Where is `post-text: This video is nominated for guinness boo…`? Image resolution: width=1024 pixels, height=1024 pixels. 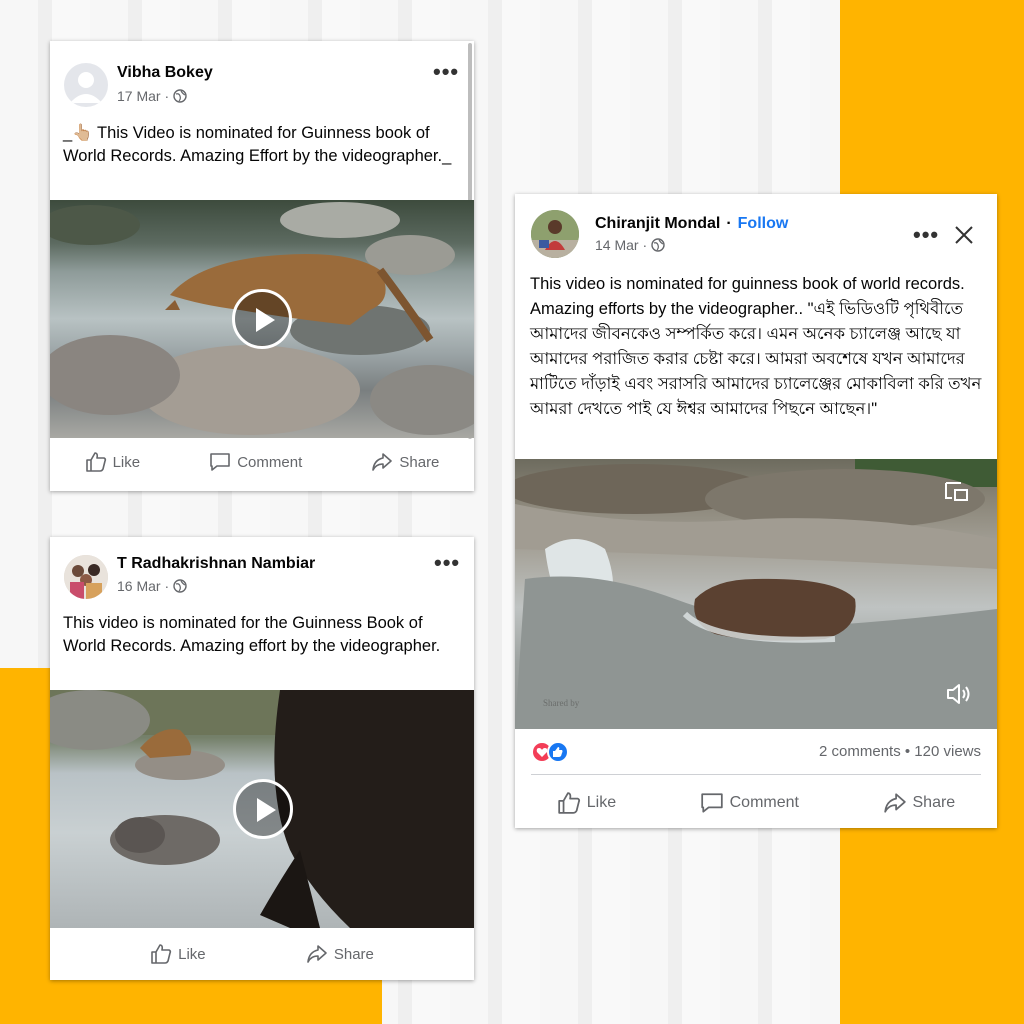
post-text: This video is nominated for guinness boo… is located at coordinates (756, 346).